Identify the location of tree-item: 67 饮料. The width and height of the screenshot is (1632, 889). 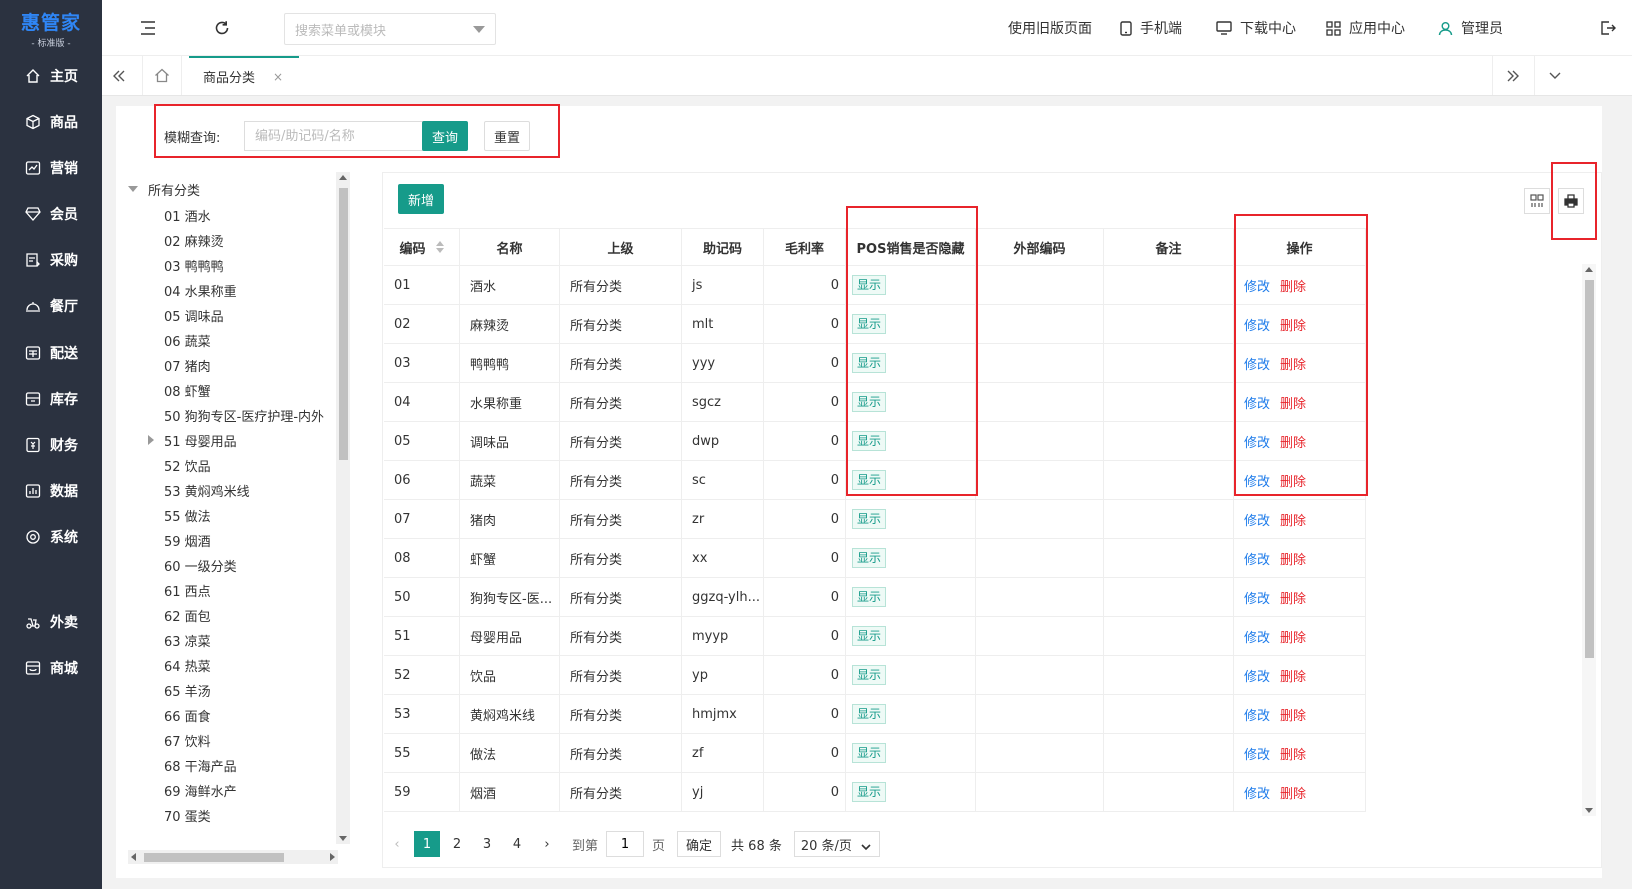
(187, 740).